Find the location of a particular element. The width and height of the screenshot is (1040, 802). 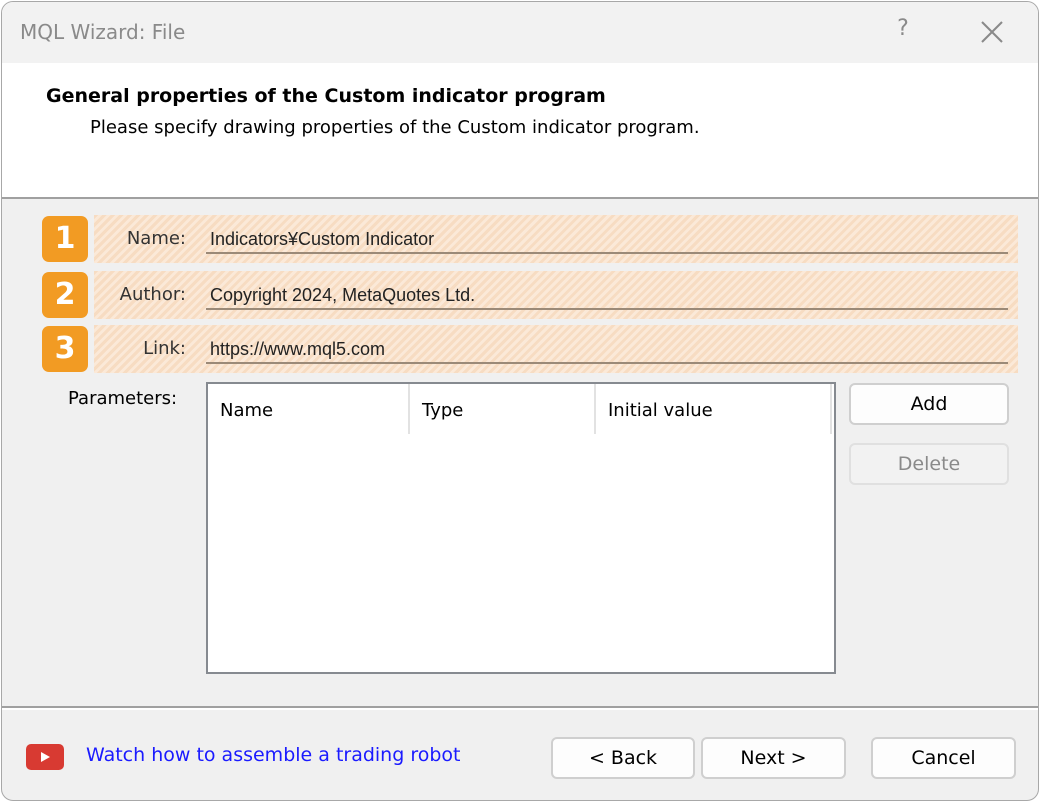

close-button is located at coordinates (992, 32).